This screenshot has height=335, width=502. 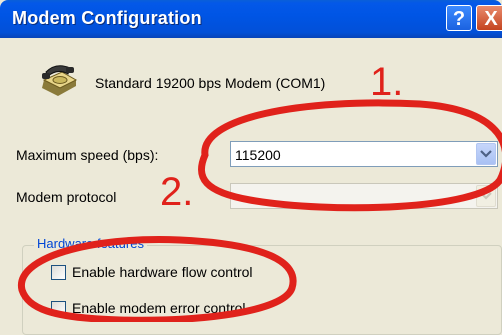 What do you see at coordinates (459, 18) in the screenshot?
I see `help-button: ?` at bounding box center [459, 18].